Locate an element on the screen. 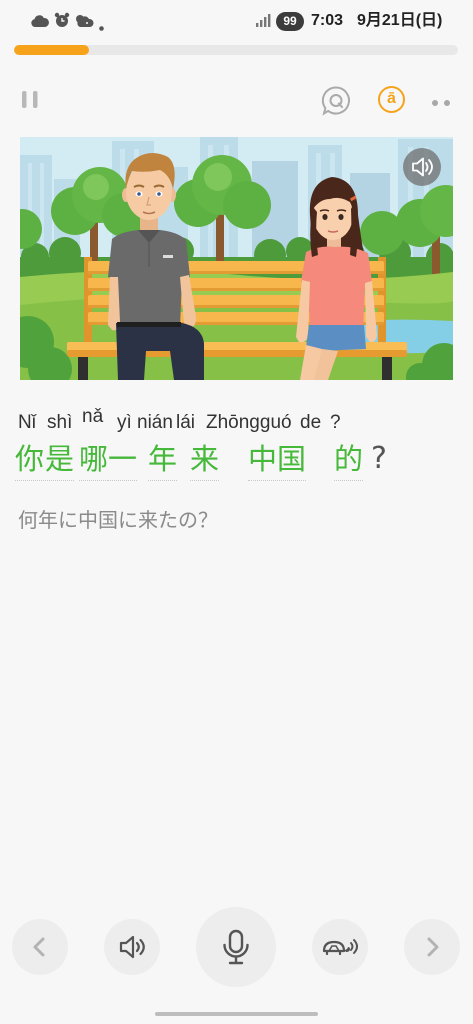  hanzi-token: 你 is located at coordinates (30, 461).